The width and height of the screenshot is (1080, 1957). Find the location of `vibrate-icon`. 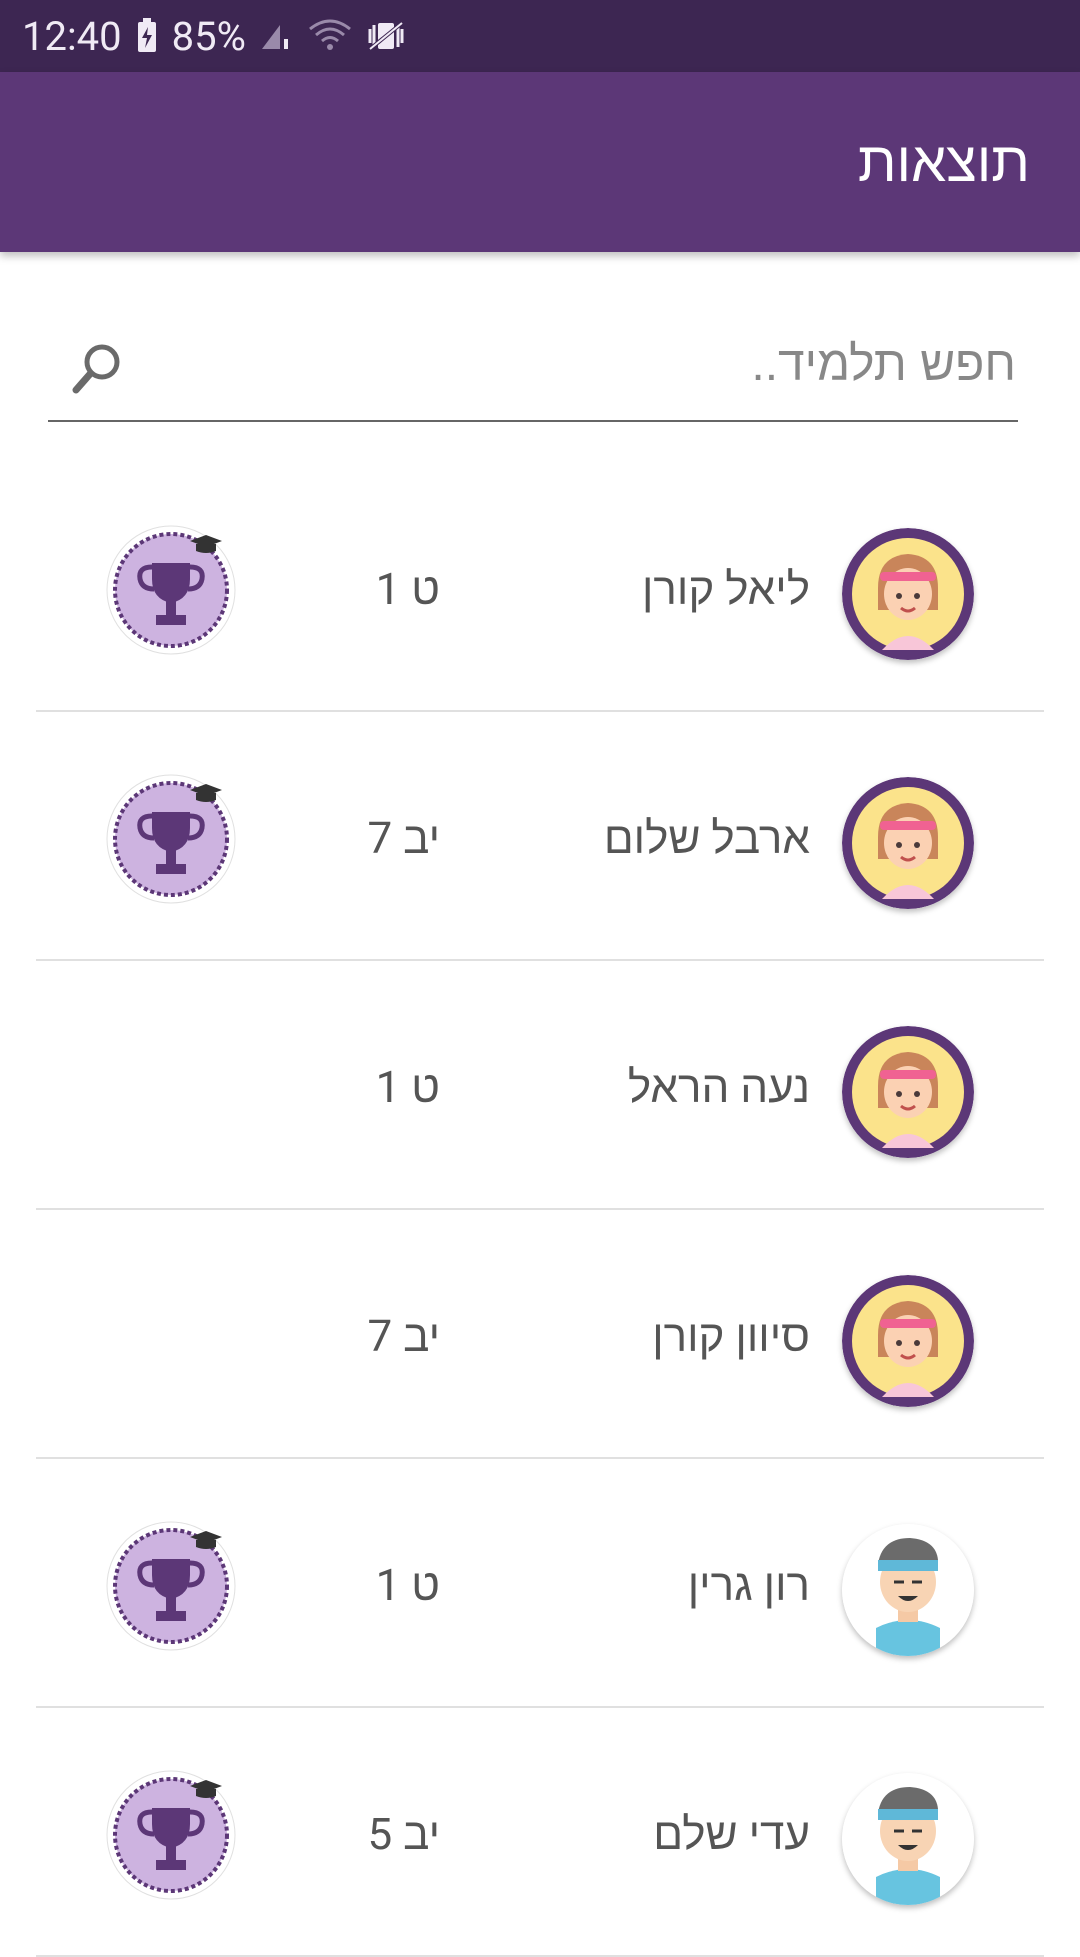

vibrate-icon is located at coordinates (386, 36).